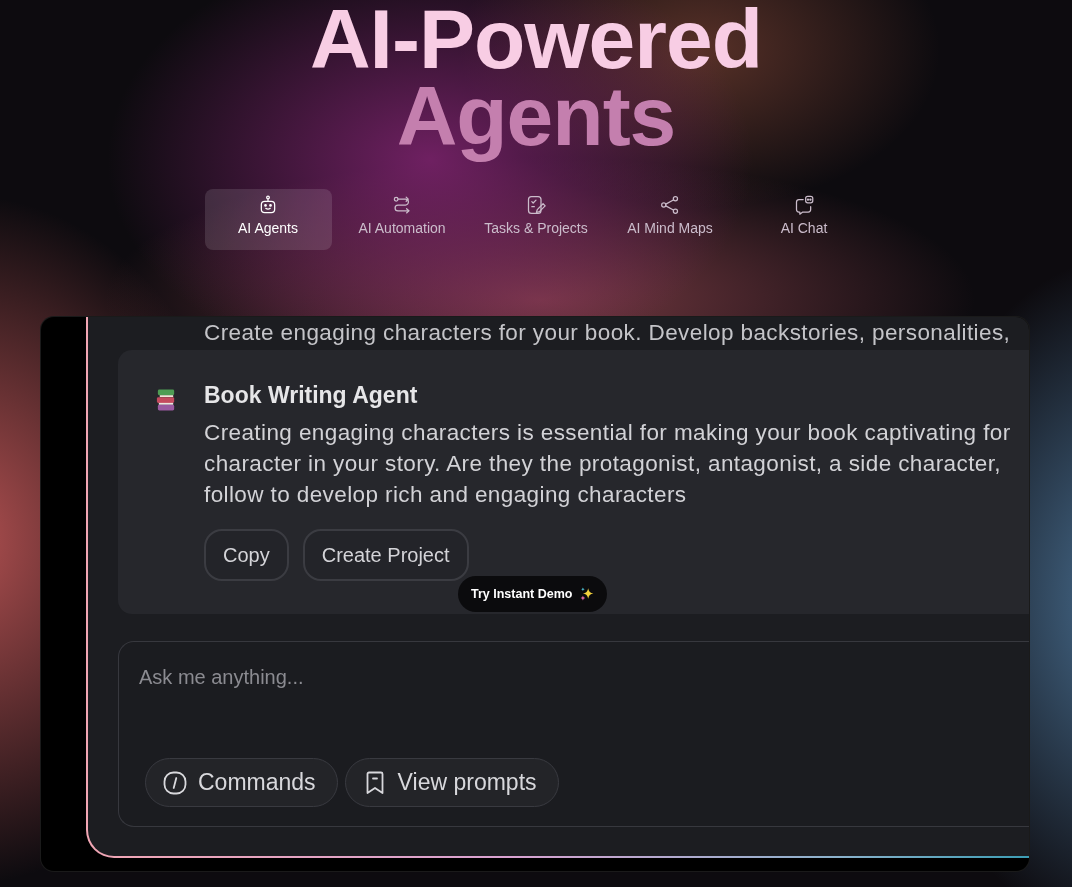 This screenshot has width=1072, height=887. I want to click on flow-icon, so click(402, 205).